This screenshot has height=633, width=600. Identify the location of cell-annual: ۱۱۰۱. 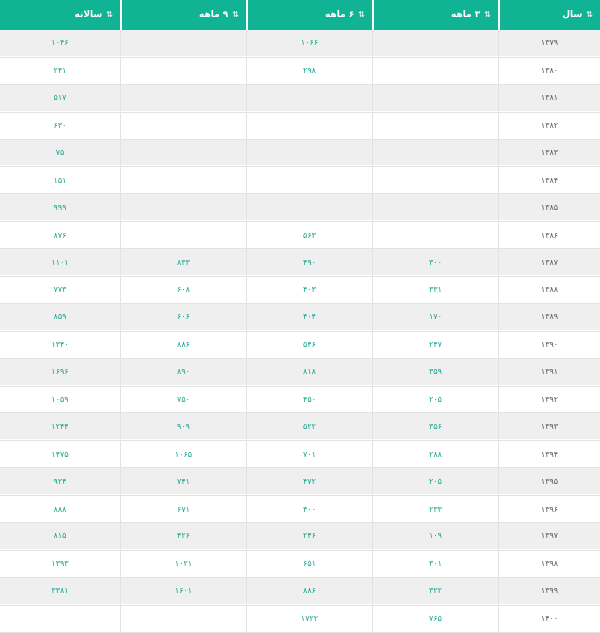
(60, 263).